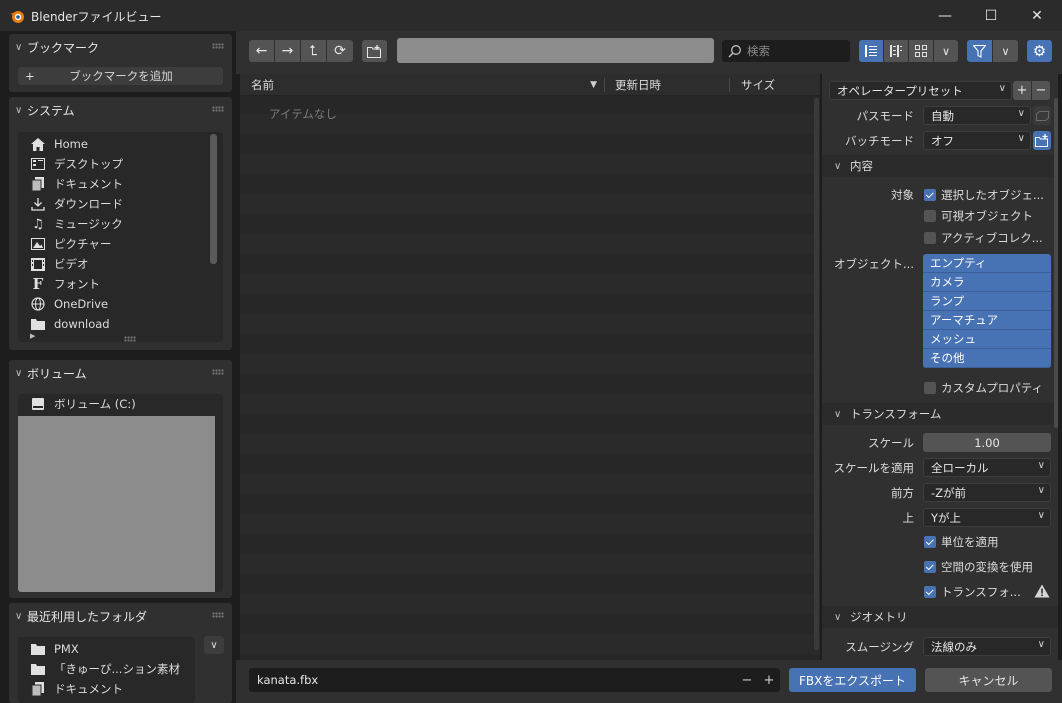 Image resolution: width=1062 pixels, height=703 pixels. Describe the element at coordinates (838, 414) in the screenshot. I see `chevron-down-icon: ∨` at that location.